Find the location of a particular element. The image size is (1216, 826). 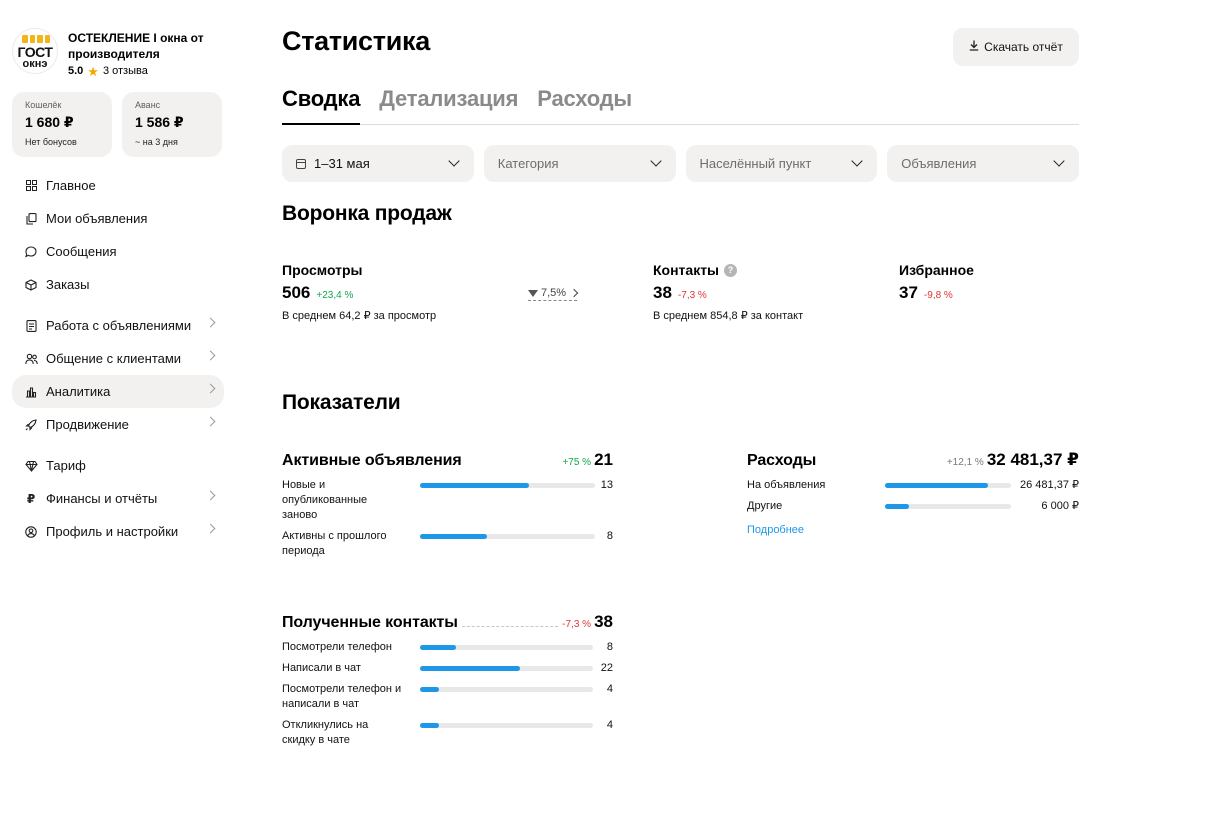

sidebar-item-label: Аналитика is located at coordinates (78, 391).